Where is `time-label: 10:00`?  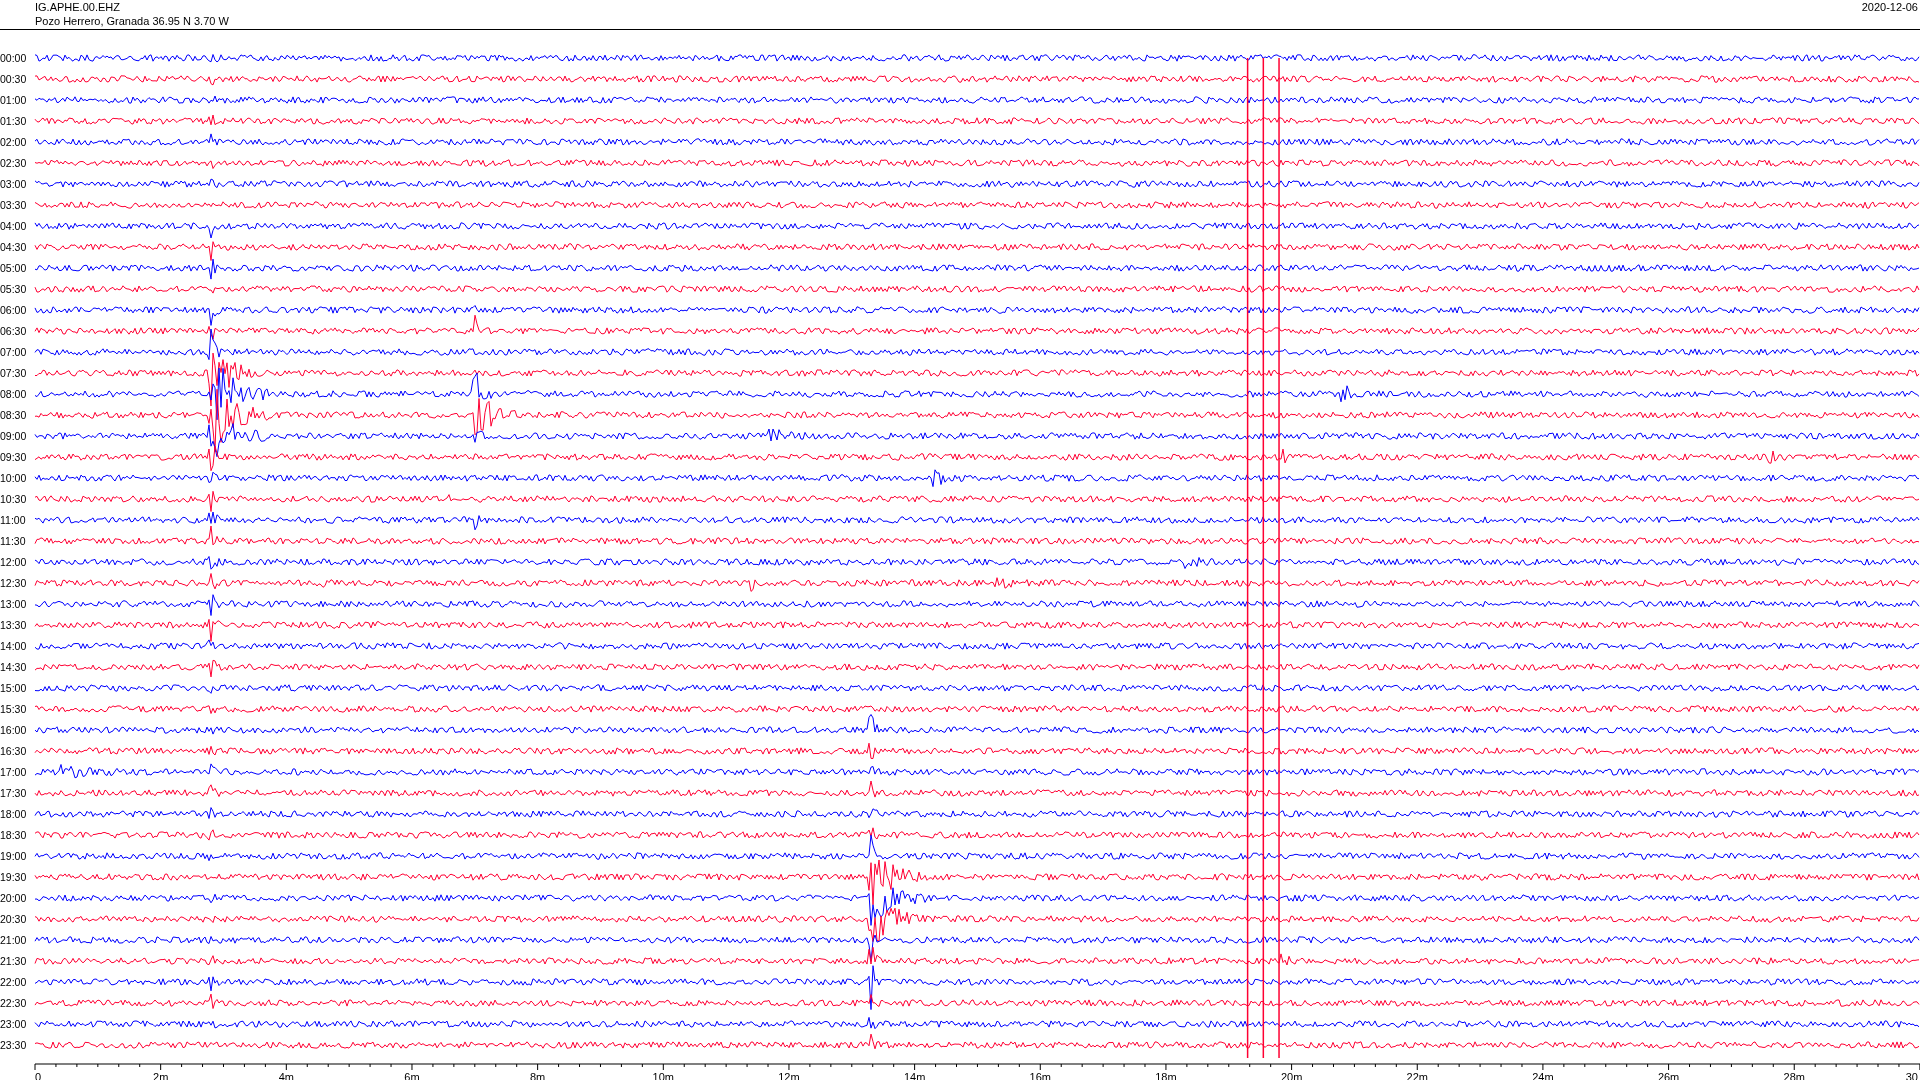
time-label: 10:00 is located at coordinates (14, 478).